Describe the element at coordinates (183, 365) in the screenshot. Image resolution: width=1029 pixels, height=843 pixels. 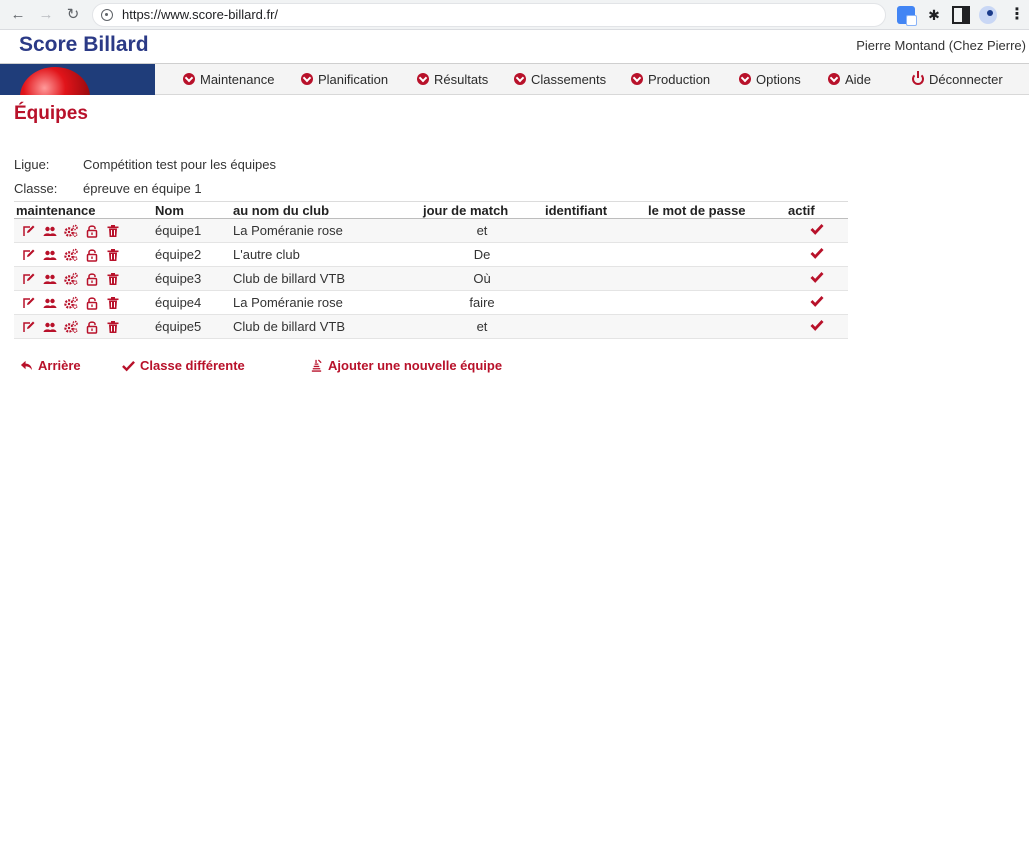
I see `other-class-link: Classe différente` at that location.